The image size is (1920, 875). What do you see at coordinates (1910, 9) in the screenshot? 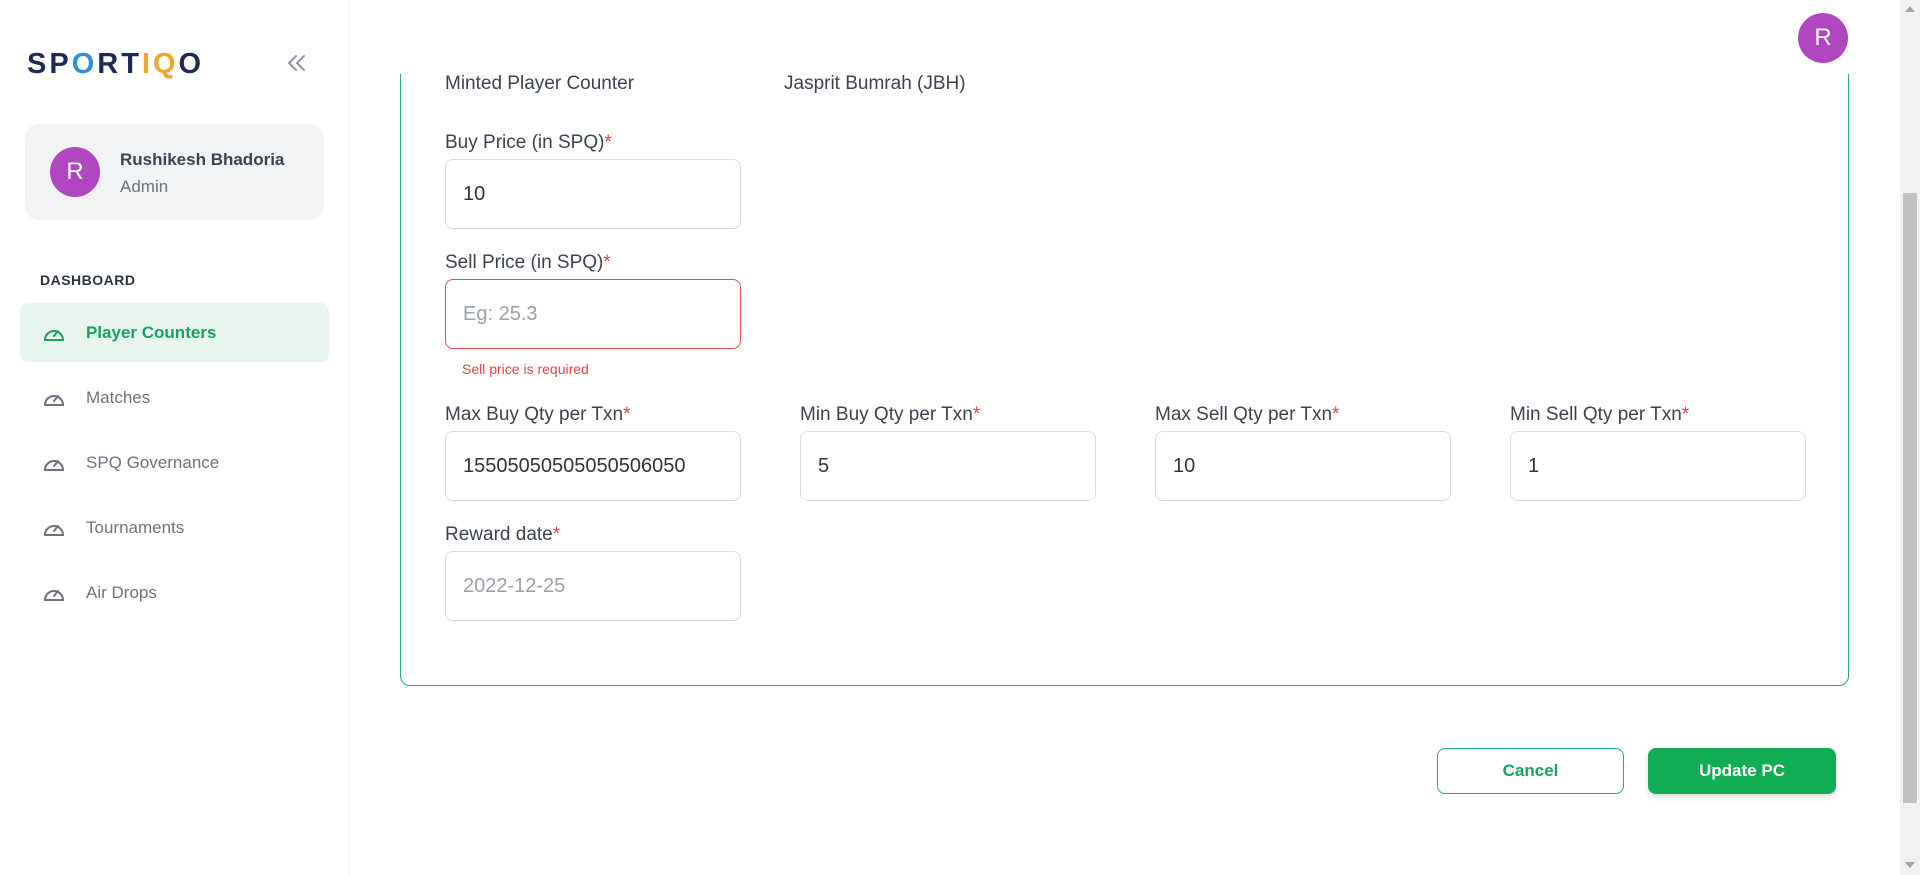
I see `scroll-up-icon` at bounding box center [1910, 9].